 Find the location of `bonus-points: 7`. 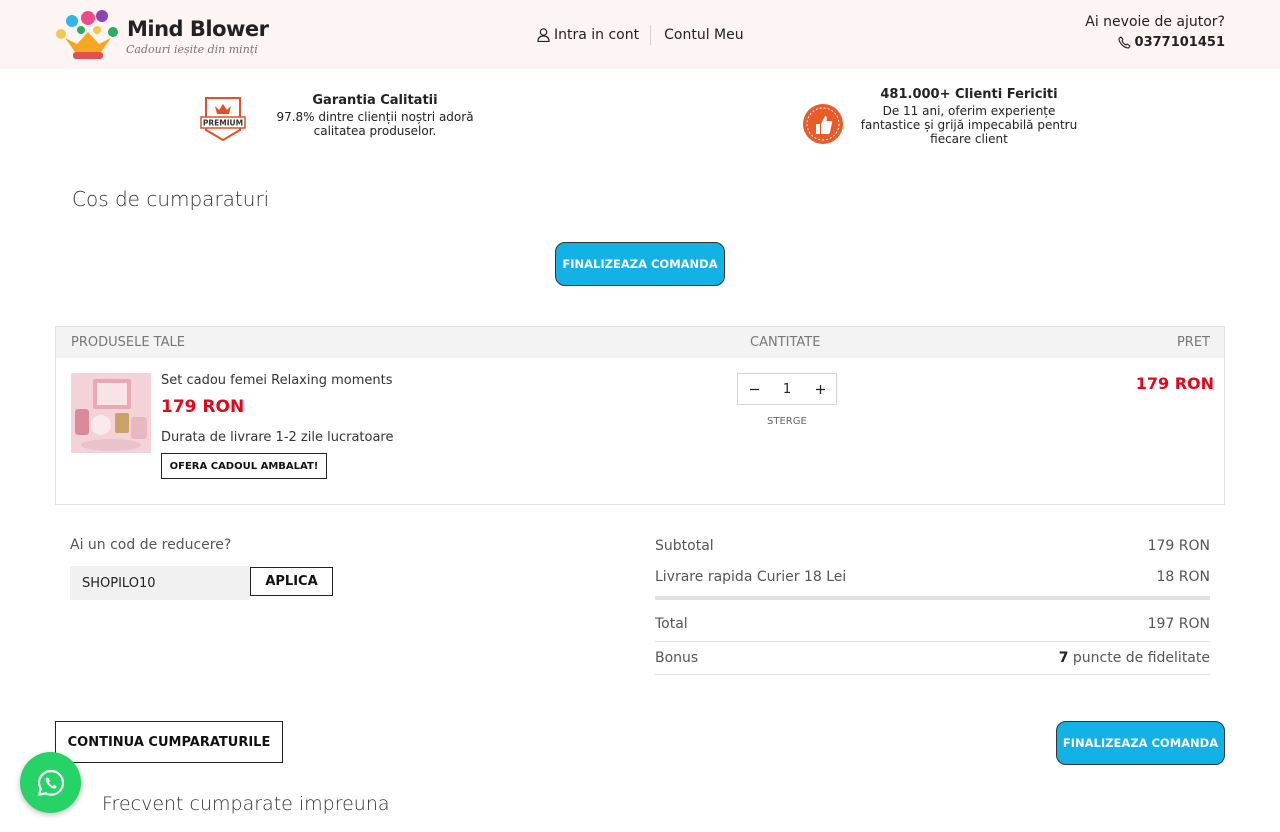

bonus-points: 7 is located at coordinates (1063, 658).